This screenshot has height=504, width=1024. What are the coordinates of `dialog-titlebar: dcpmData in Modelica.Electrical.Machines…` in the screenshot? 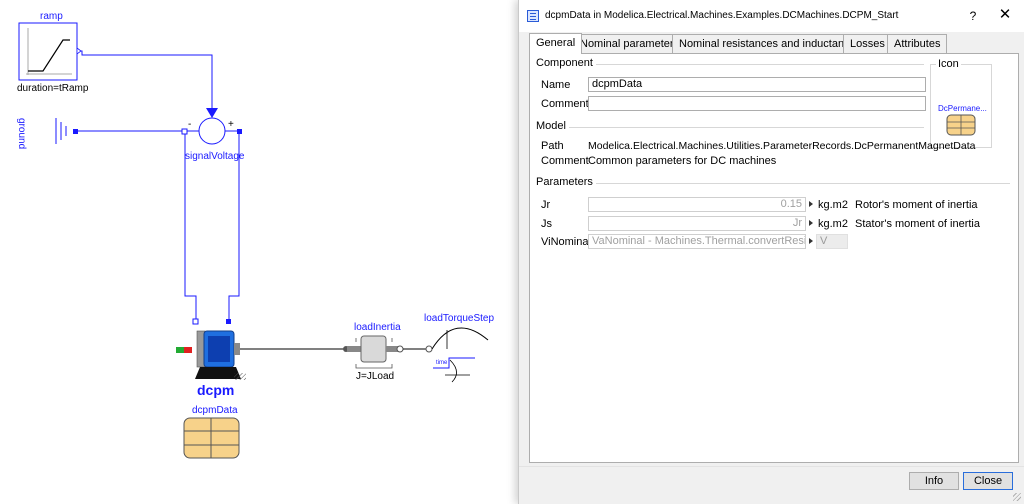 It's located at (771, 16).